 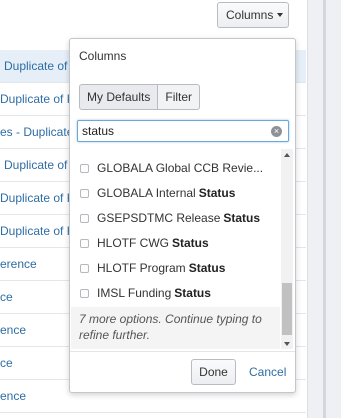 What do you see at coordinates (213, 372) in the screenshot?
I see `done-button: Done` at bounding box center [213, 372].